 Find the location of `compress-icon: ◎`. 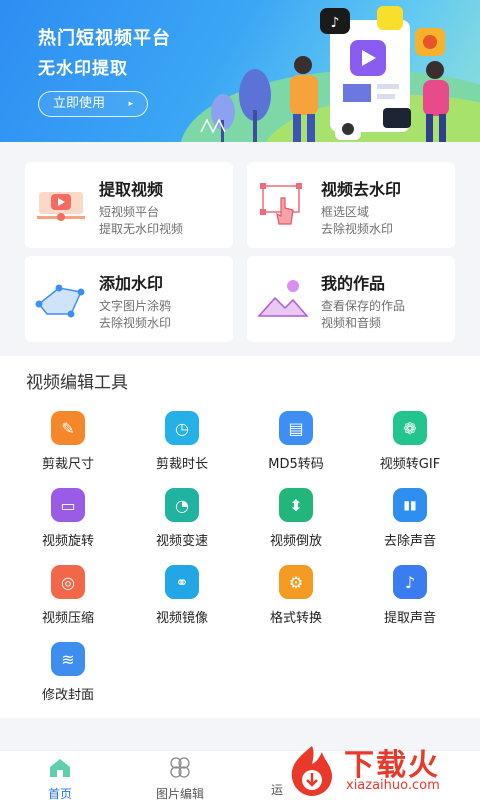

compress-icon: ◎ is located at coordinates (68, 582).